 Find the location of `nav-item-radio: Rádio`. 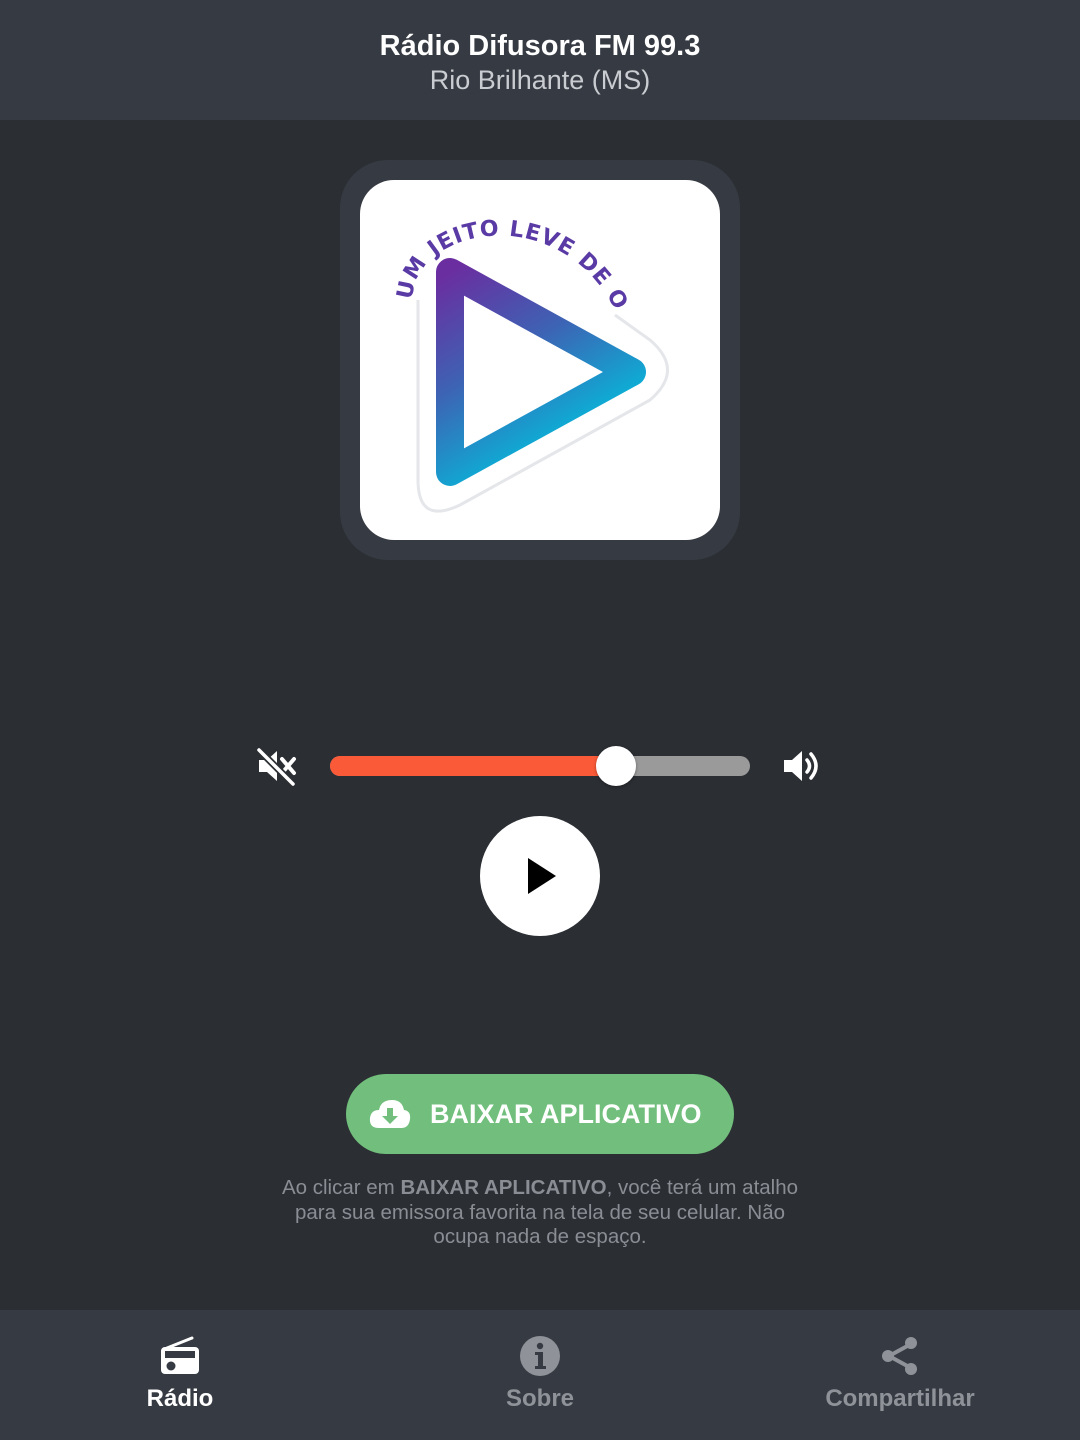

nav-item-radio: Rádio is located at coordinates (180, 1375).